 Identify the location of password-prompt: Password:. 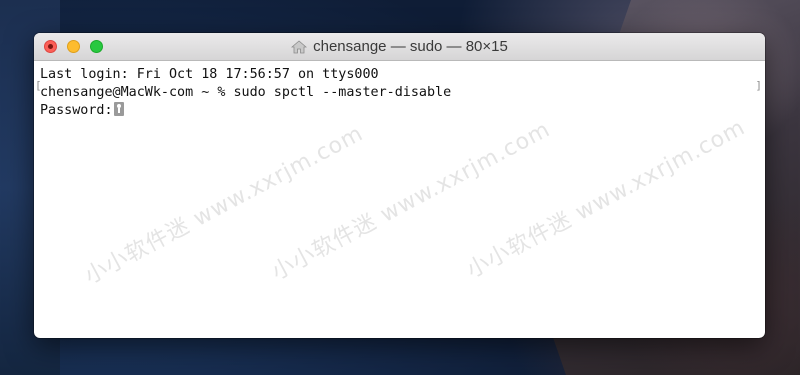
(76, 110).